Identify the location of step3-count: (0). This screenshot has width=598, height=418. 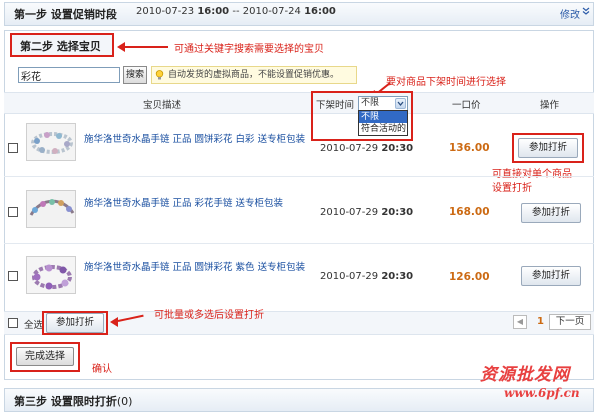
(124, 401).